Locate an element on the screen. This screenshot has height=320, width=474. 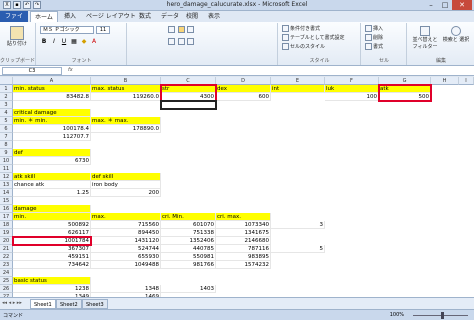
cell-B23: 1049488 is located at coordinates (126, 265).